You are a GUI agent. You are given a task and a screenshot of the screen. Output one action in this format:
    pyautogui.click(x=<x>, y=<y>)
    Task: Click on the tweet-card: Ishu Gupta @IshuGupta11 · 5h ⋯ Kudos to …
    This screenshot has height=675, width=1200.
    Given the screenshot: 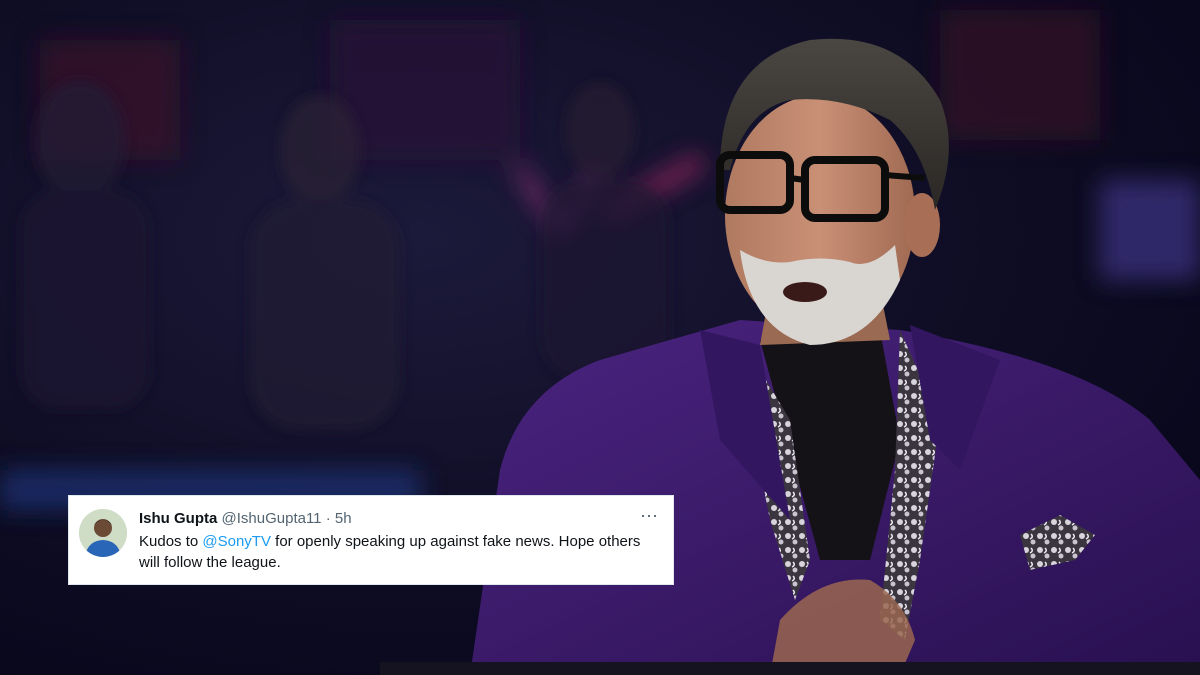 What is the action you would take?
    pyautogui.click(x=371, y=540)
    